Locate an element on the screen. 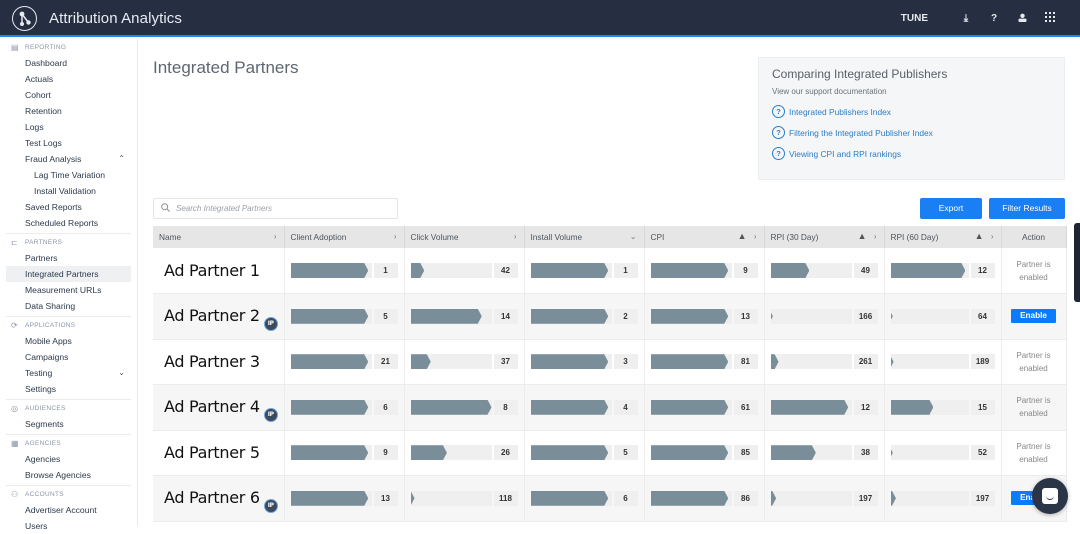  account-switcher: TUNE is located at coordinates (914, 18).